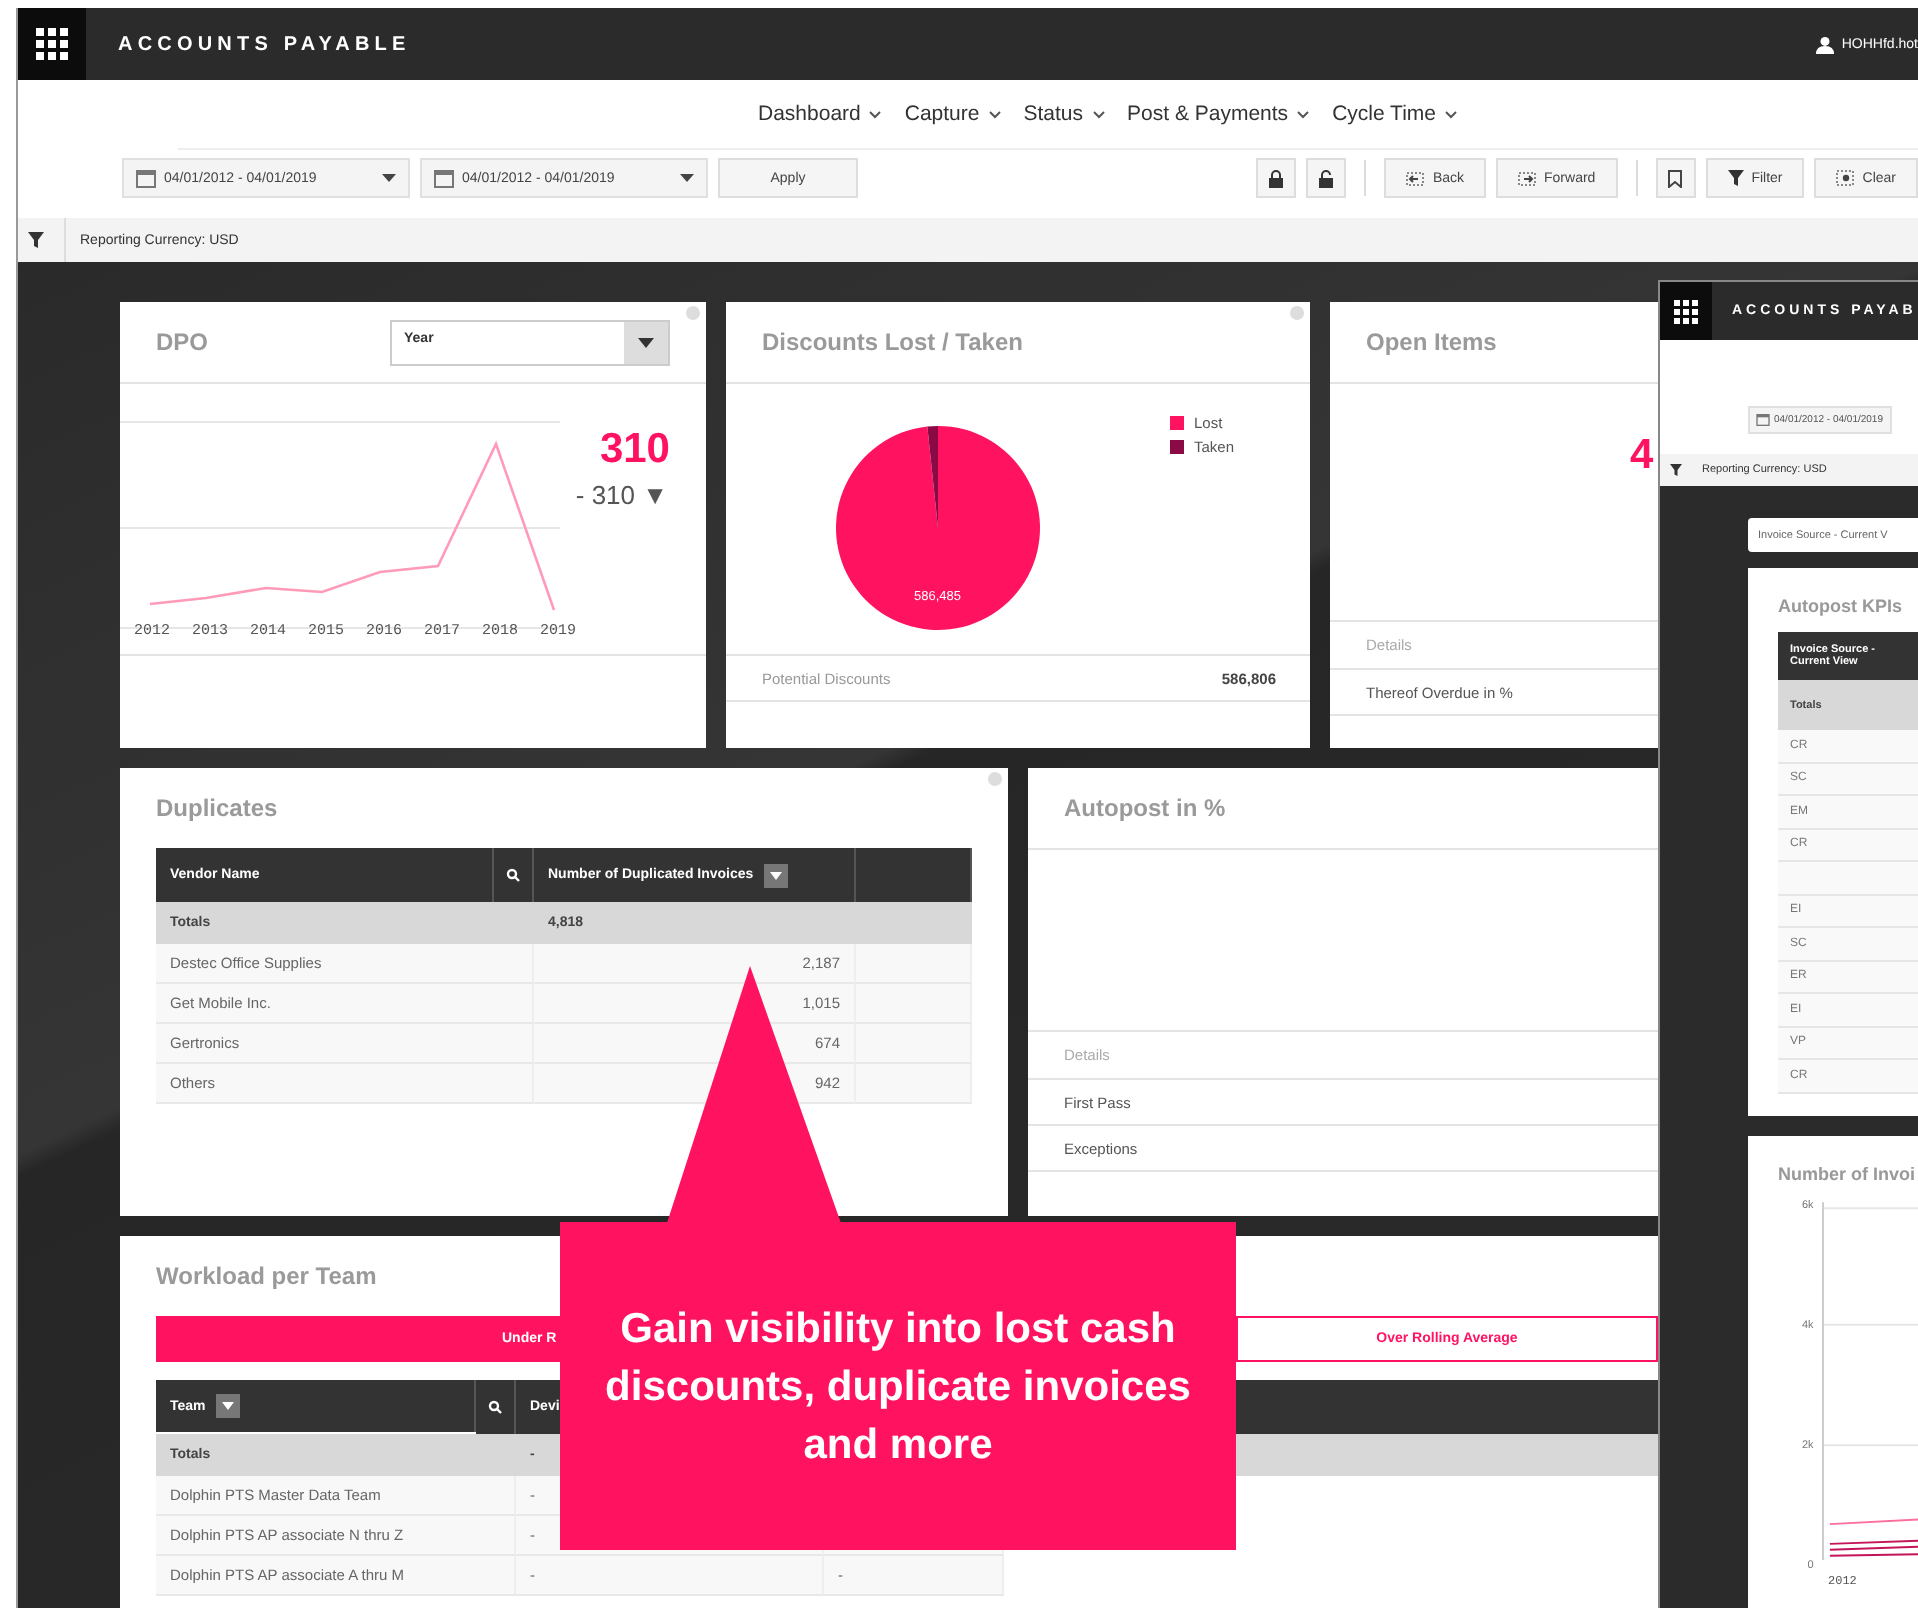  What do you see at coordinates (820, 114) in the screenshot?
I see `nav-menu-item: Dashboard` at bounding box center [820, 114].